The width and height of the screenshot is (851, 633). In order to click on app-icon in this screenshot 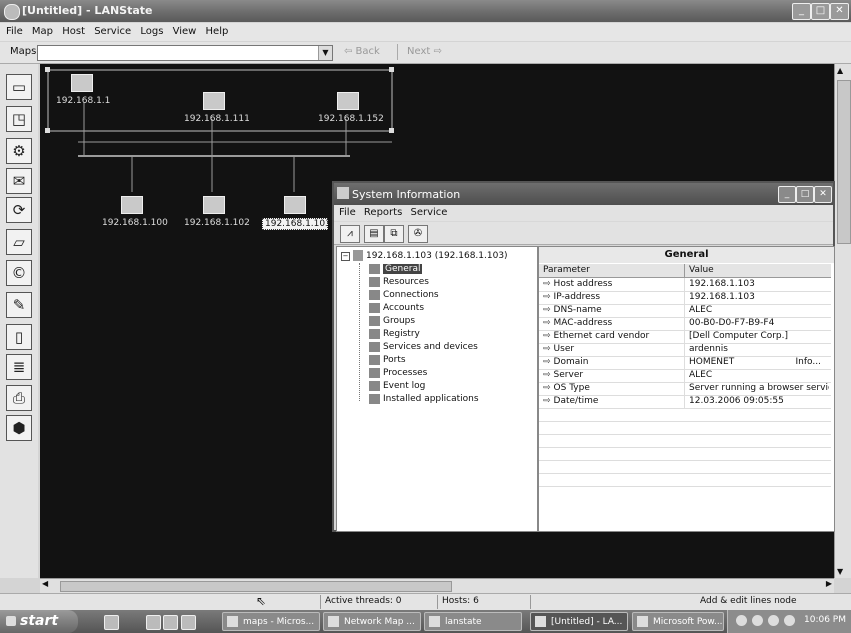, I will do `click(12, 12)`.